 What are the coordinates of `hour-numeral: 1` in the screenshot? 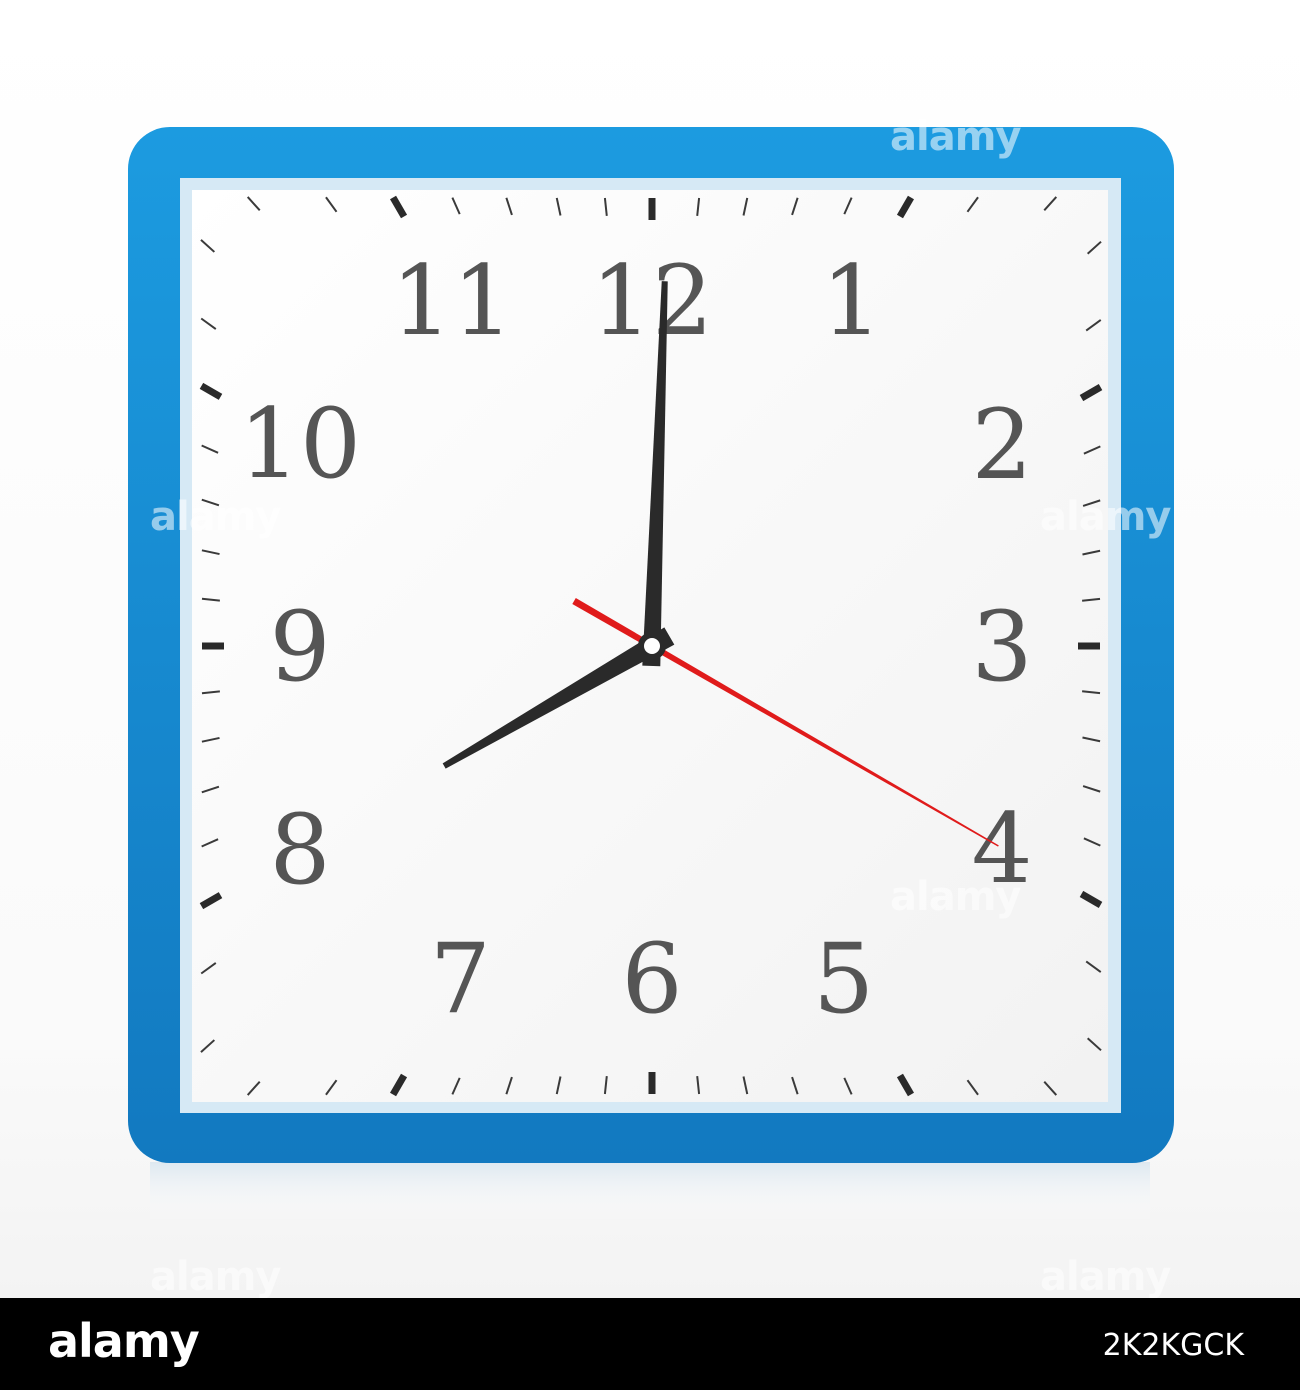 It's located at (851, 301).